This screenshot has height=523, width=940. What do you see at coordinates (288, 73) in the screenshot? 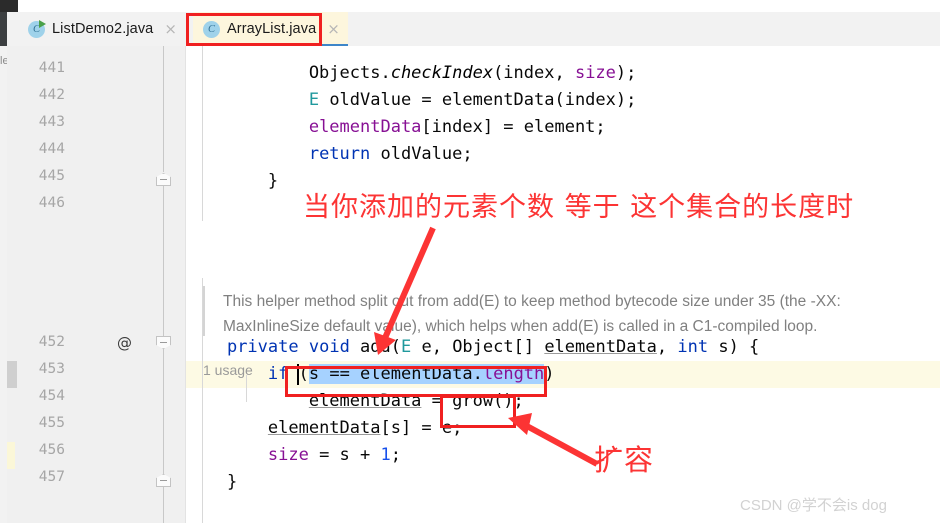
I see `code-token: Objects.` at bounding box center [288, 73].